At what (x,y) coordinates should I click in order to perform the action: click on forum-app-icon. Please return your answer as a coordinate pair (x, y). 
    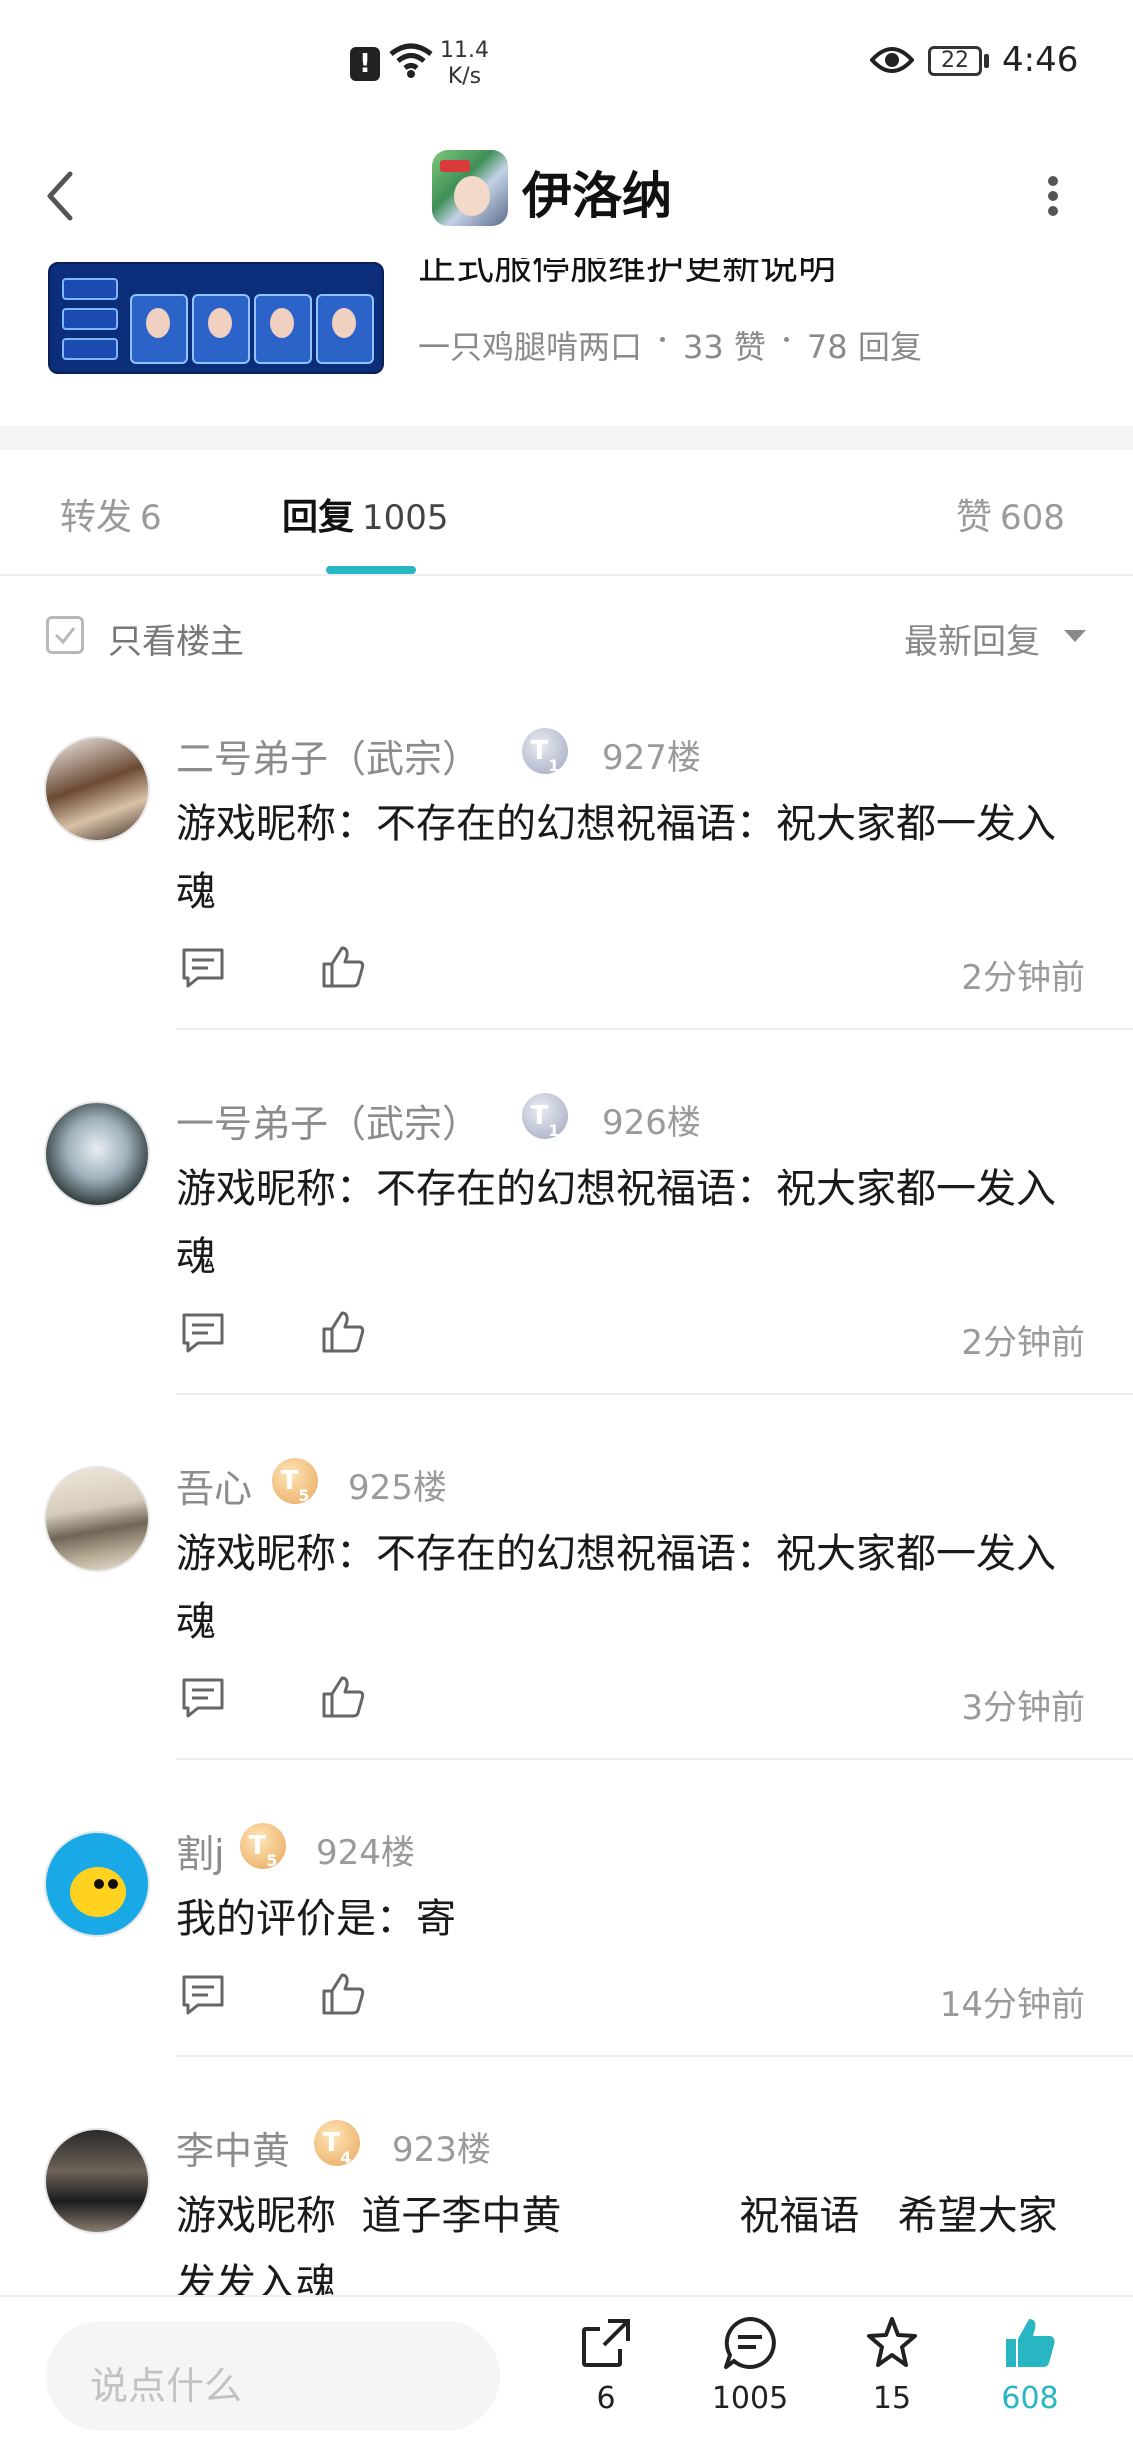
    Looking at the image, I should click on (470, 188).